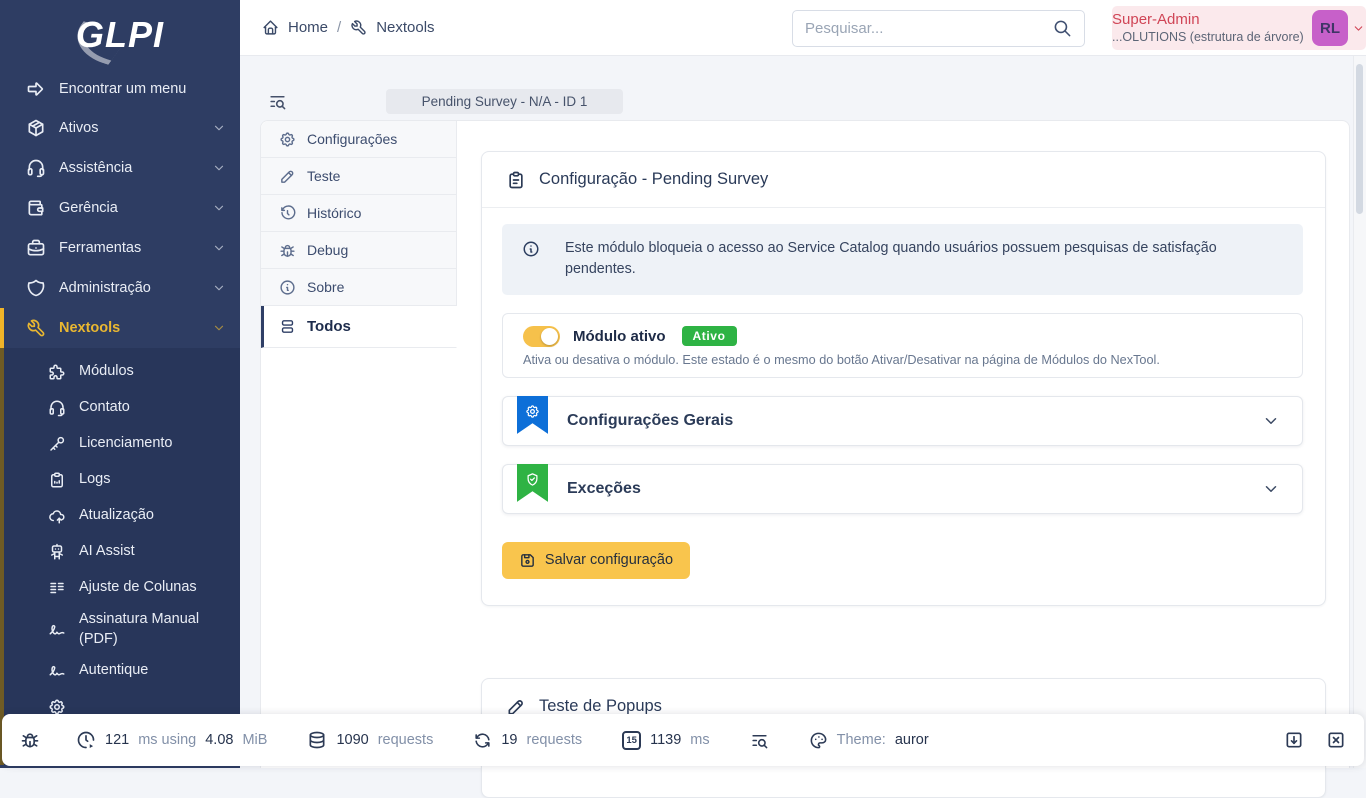 This screenshot has width=1366, height=798. What do you see at coordinates (631, 740) in the screenshot?
I see `timer-icon: 15` at bounding box center [631, 740].